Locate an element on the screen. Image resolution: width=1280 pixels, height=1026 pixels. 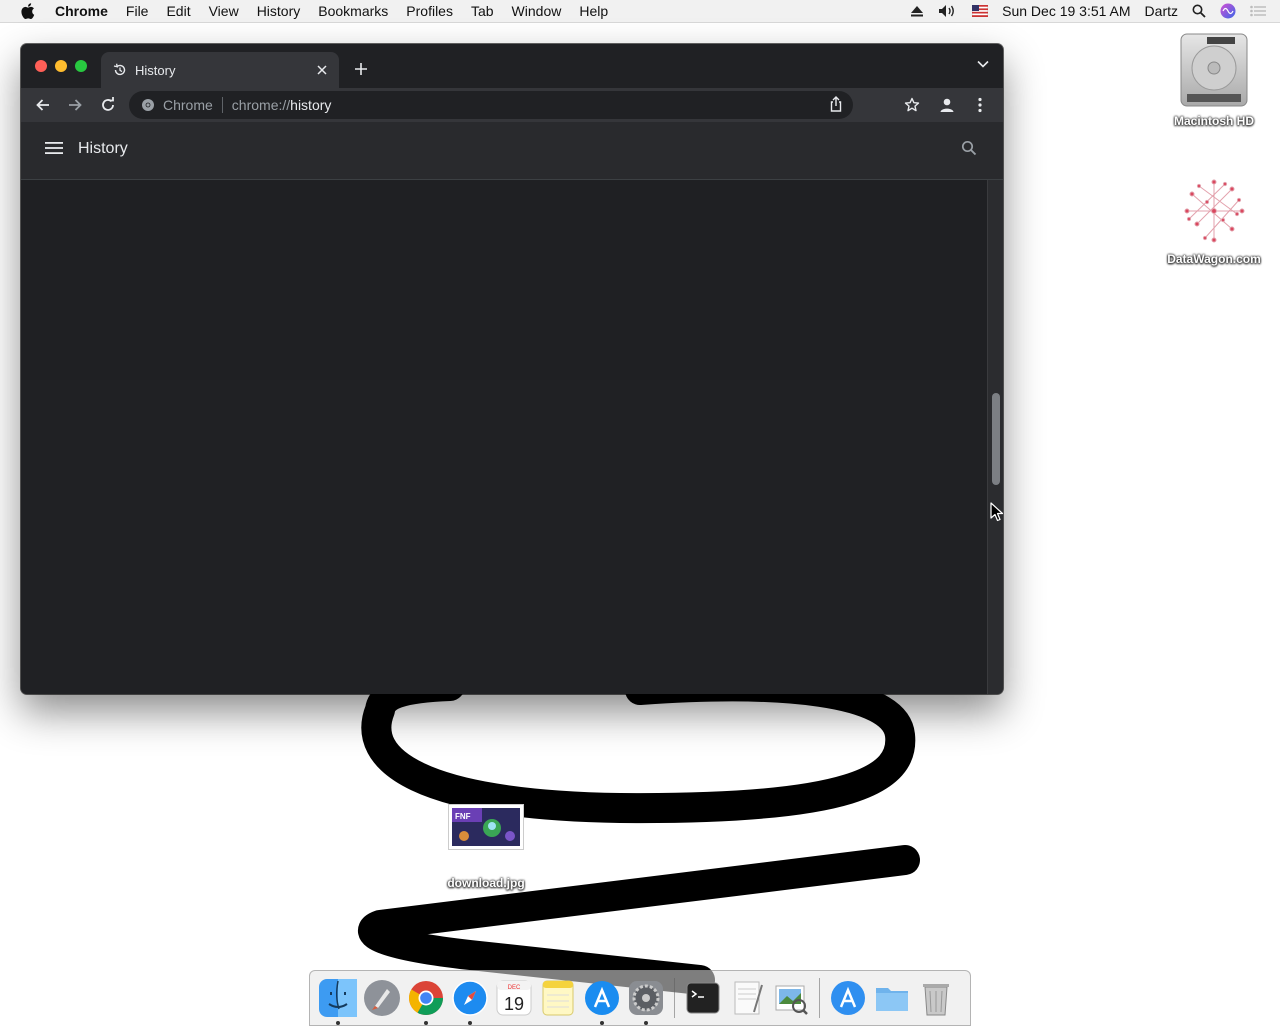
desktop-icon-download-jpg: FNF download.jpg is located at coordinates (486, 847).